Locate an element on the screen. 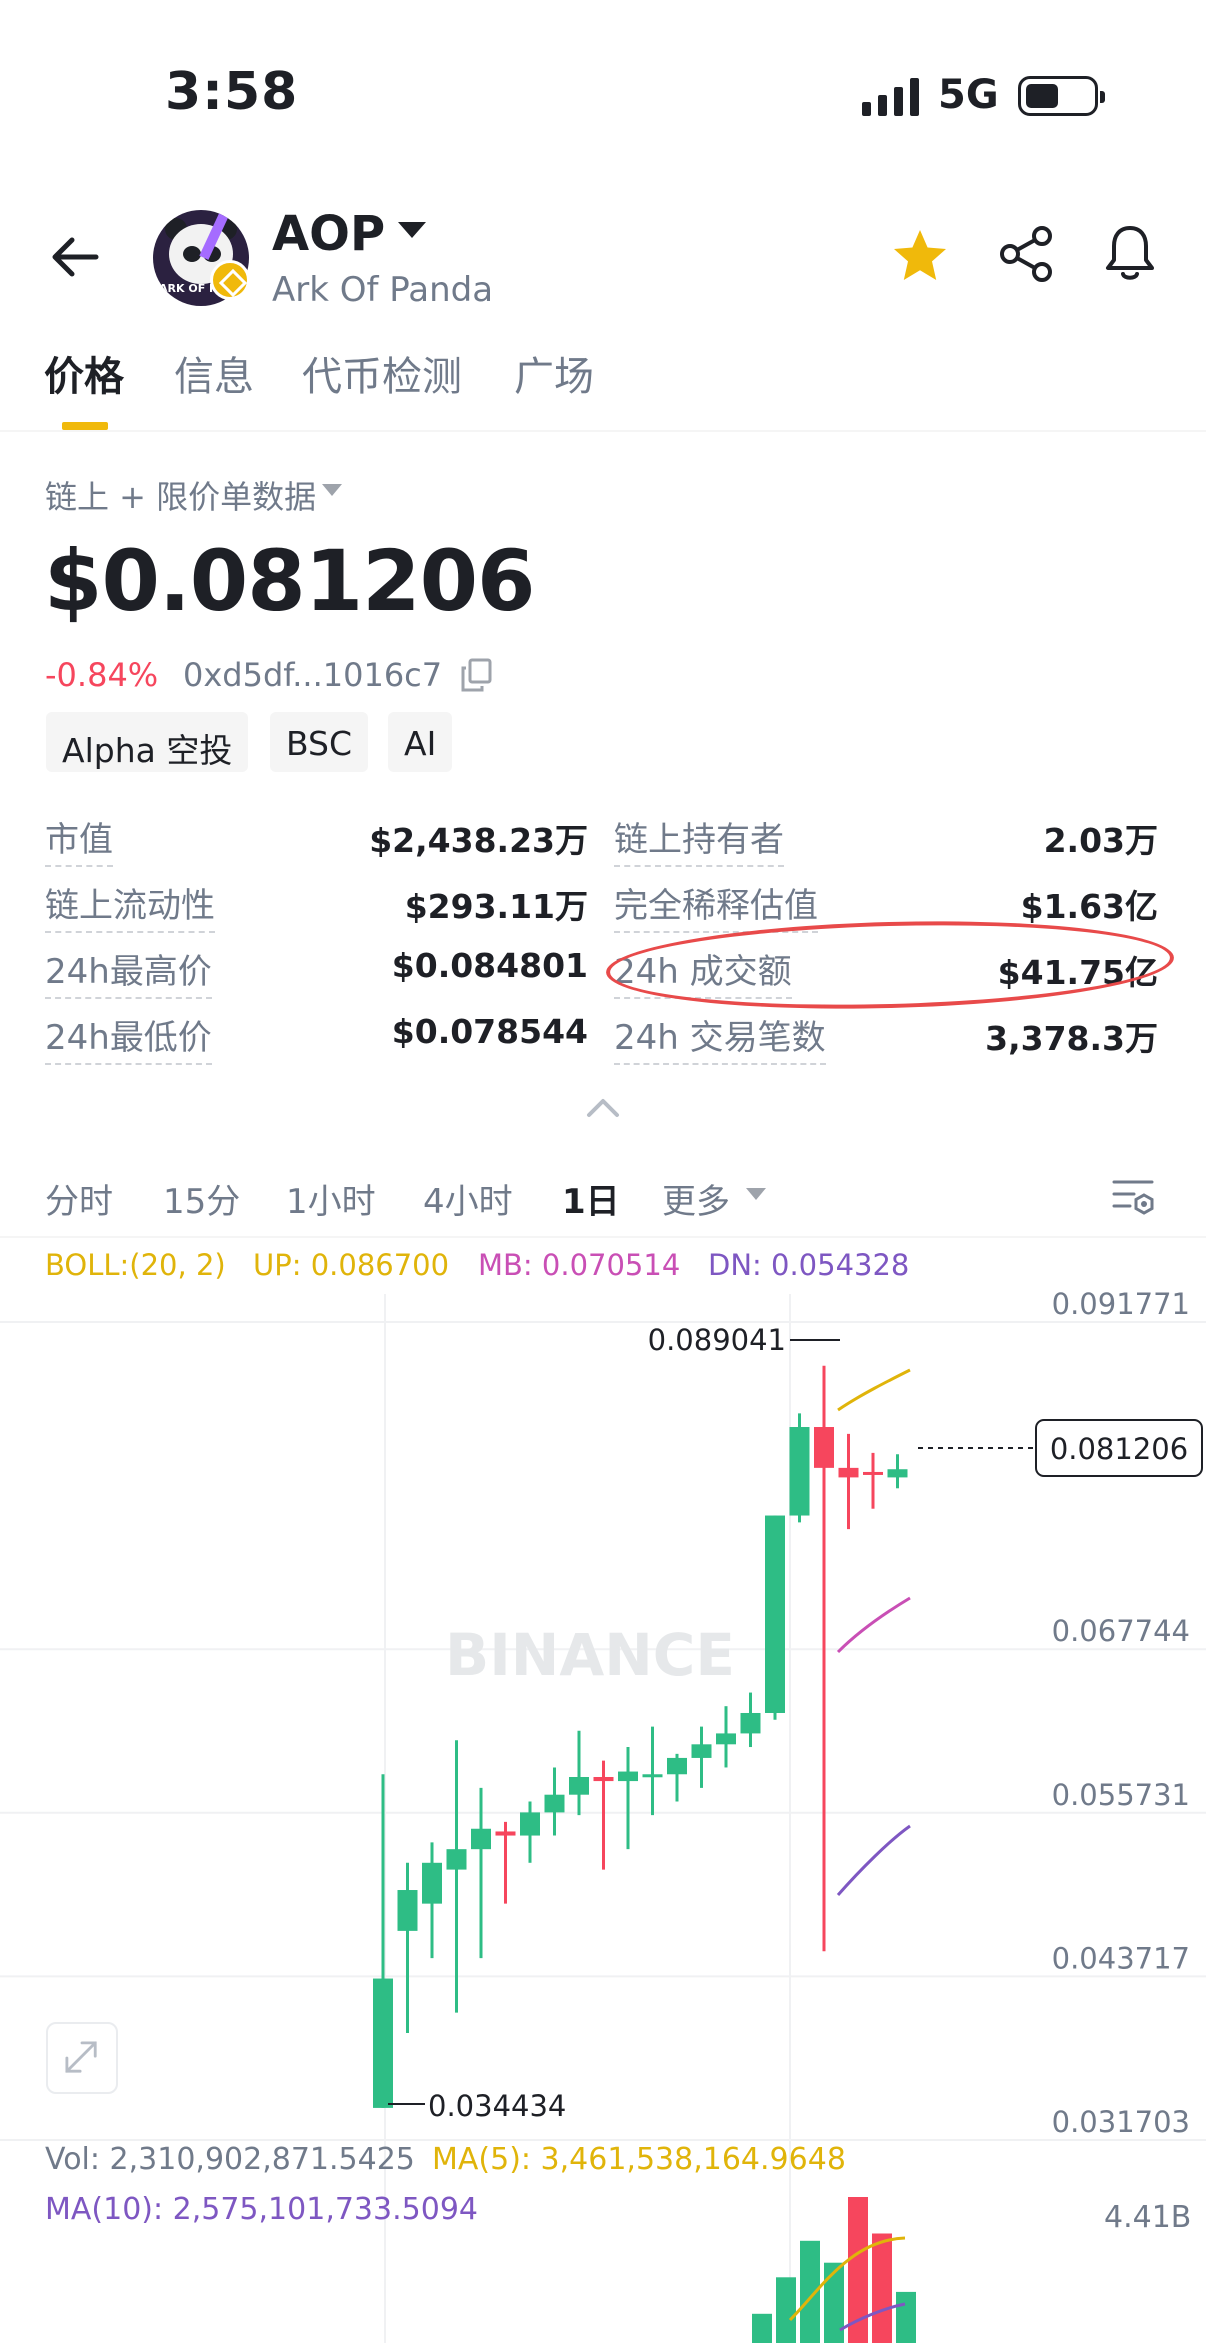  y-tick-label: 0.043717 is located at coordinates (1121, 1958).